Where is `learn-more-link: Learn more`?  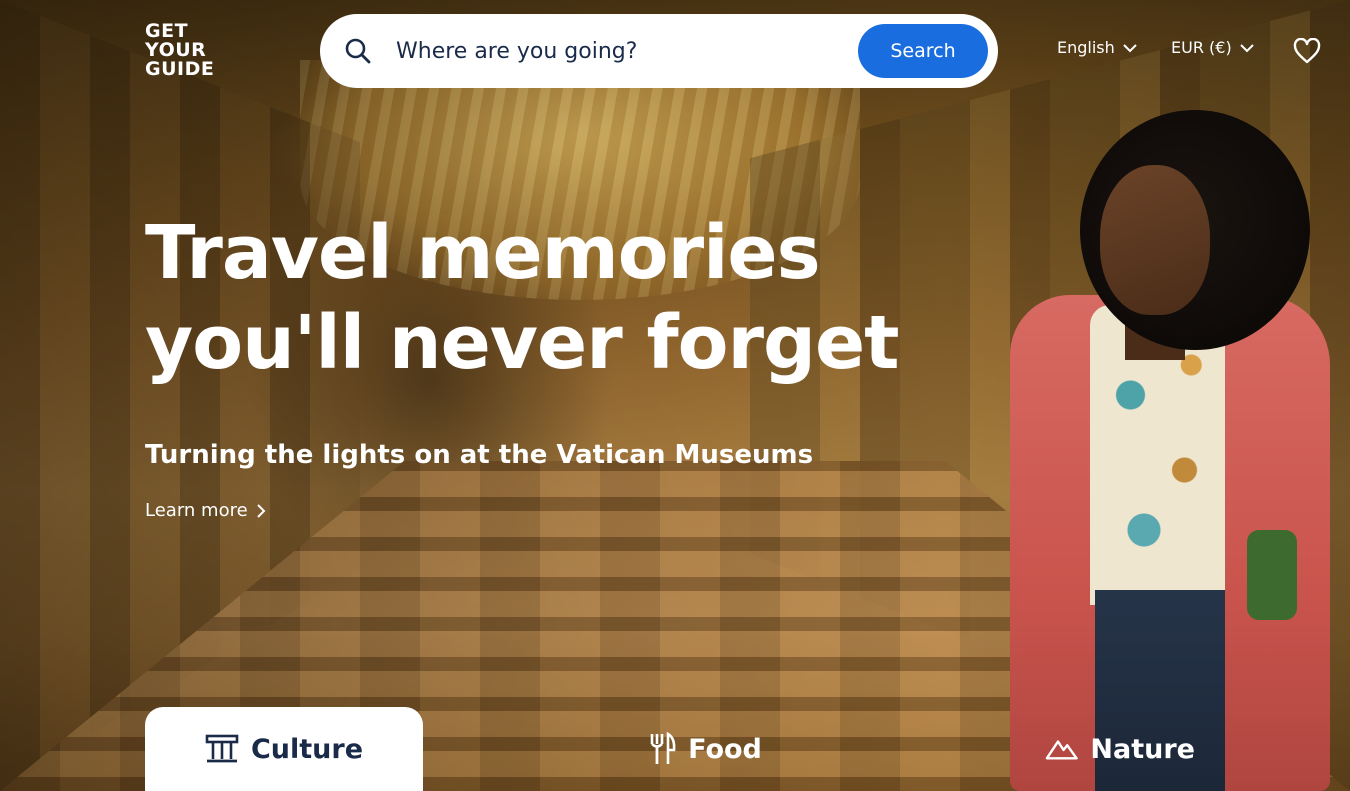
learn-more-link: Learn more is located at coordinates (205, 510).